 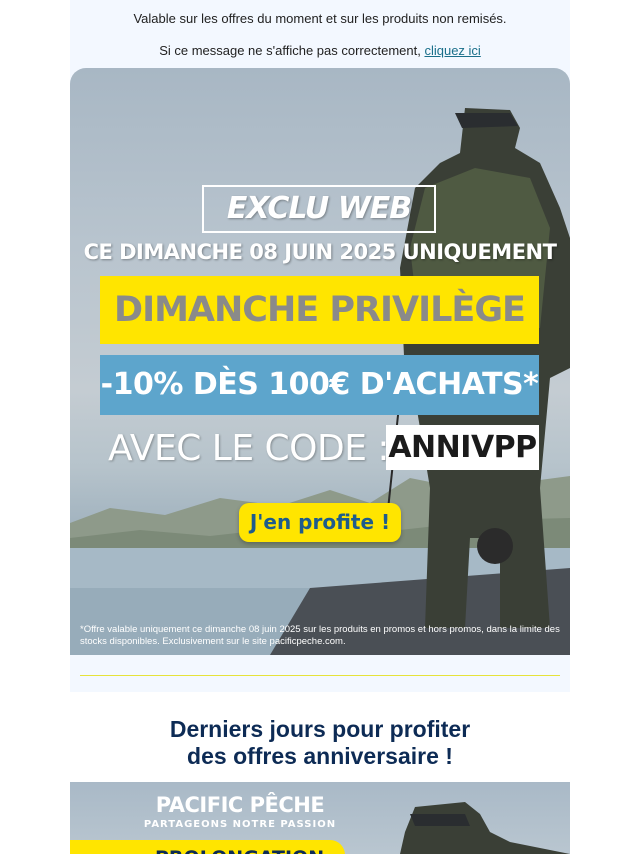 What do you see at coordinates (320, 675) in the screenshot?
I see `section-divider` at bounding box center [320, 675].